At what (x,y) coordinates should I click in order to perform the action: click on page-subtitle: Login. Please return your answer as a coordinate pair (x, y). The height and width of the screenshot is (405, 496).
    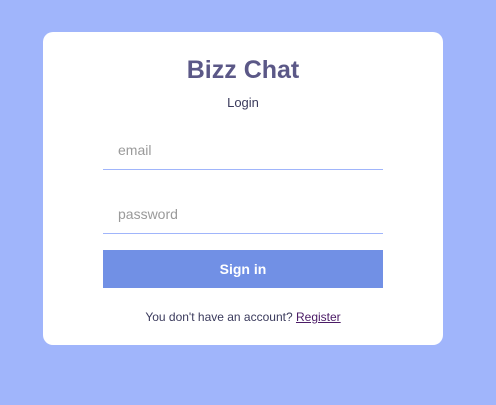
    Looking at the image, I should click on (243, 102).